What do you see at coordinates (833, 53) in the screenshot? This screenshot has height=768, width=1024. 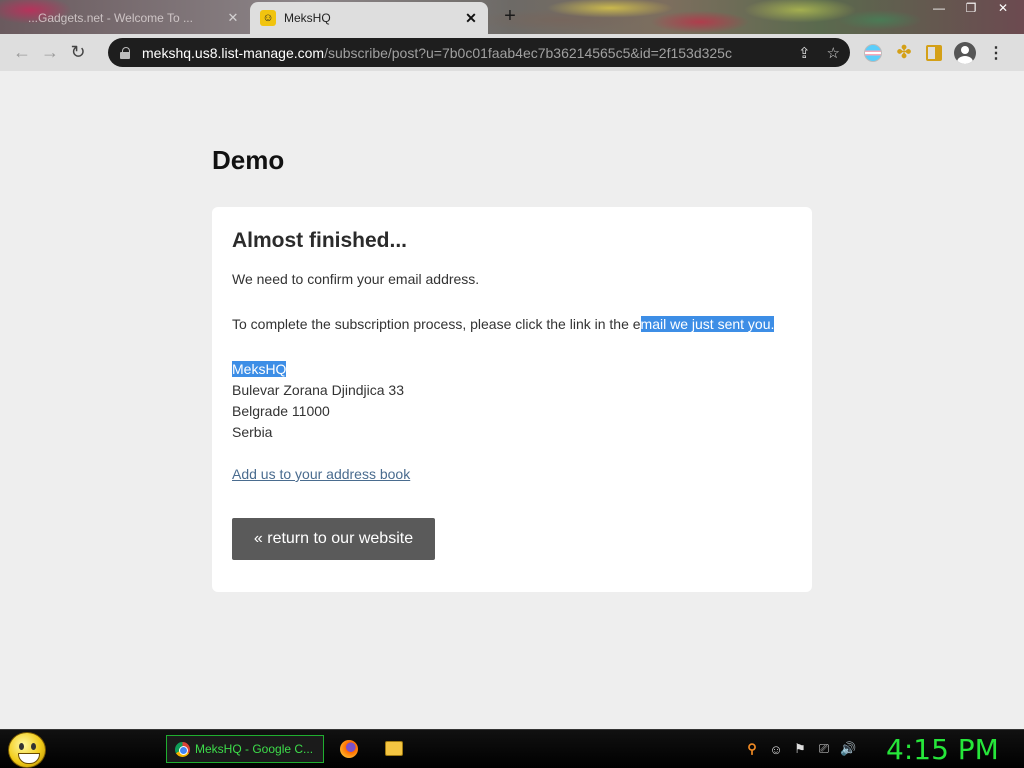 I see `bookmark-star-icon: ☆` at bounding box center [833, 53].